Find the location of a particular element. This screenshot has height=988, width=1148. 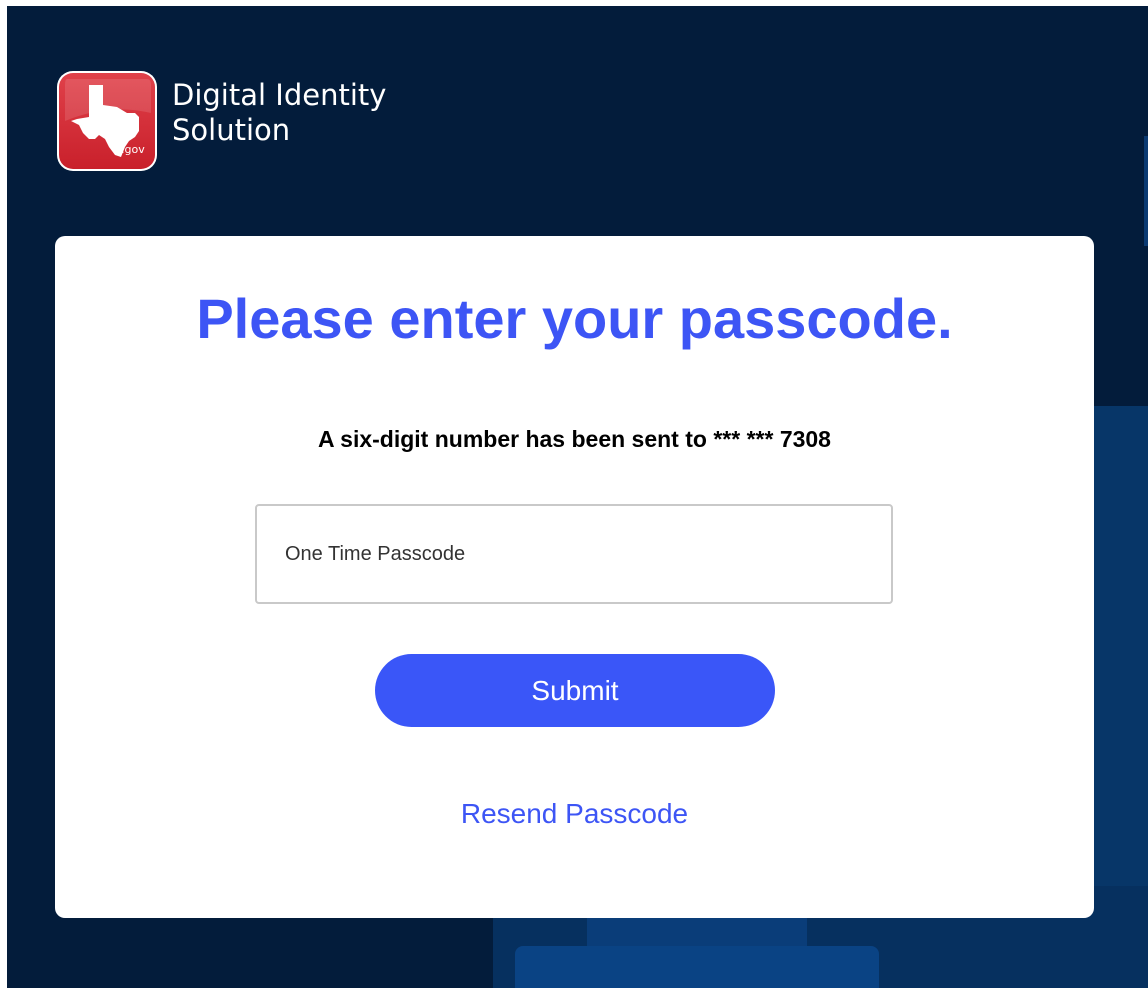

background-decoration-right-top is located at coordinates (1146, 191).